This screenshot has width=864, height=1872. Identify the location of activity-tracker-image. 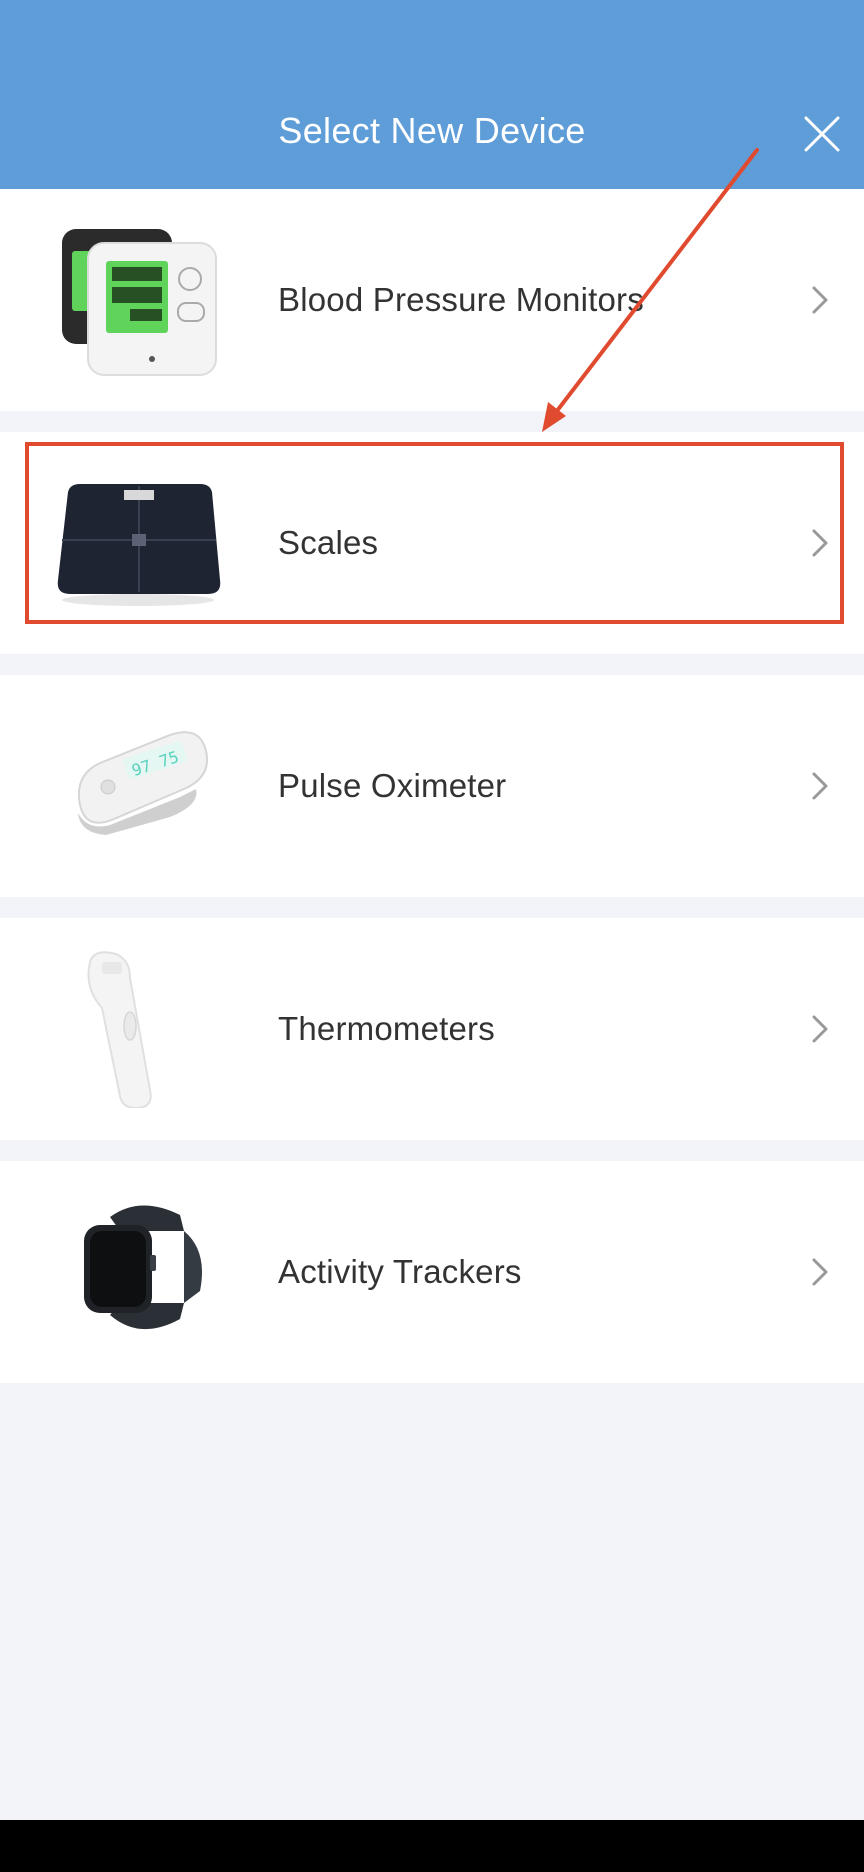
(140, 1271).